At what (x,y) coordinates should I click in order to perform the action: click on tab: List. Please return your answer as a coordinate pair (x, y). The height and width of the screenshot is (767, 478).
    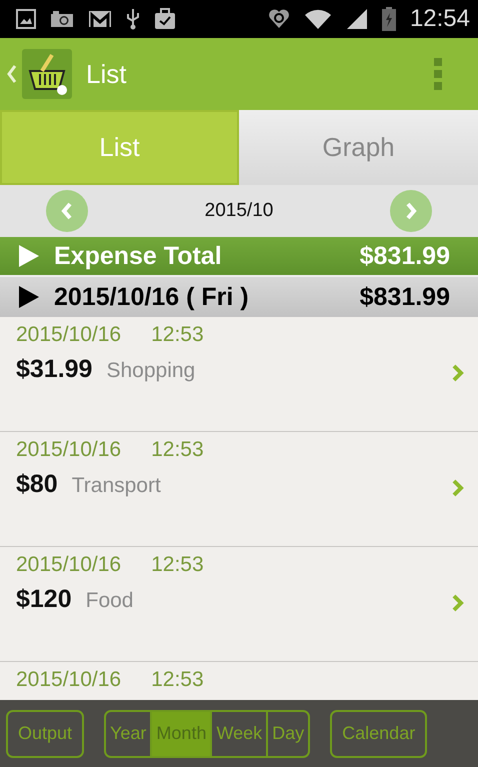
    Looking at the image, I should click on (119, 147).